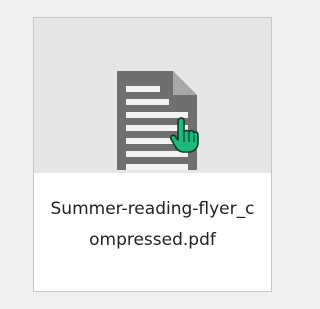 The image size is (320, 309). Describe the element at coordinates (152, 224) in the screenshot. I see `file-name-label: Summer-reading-flyer_compressed.pdf` at that location.